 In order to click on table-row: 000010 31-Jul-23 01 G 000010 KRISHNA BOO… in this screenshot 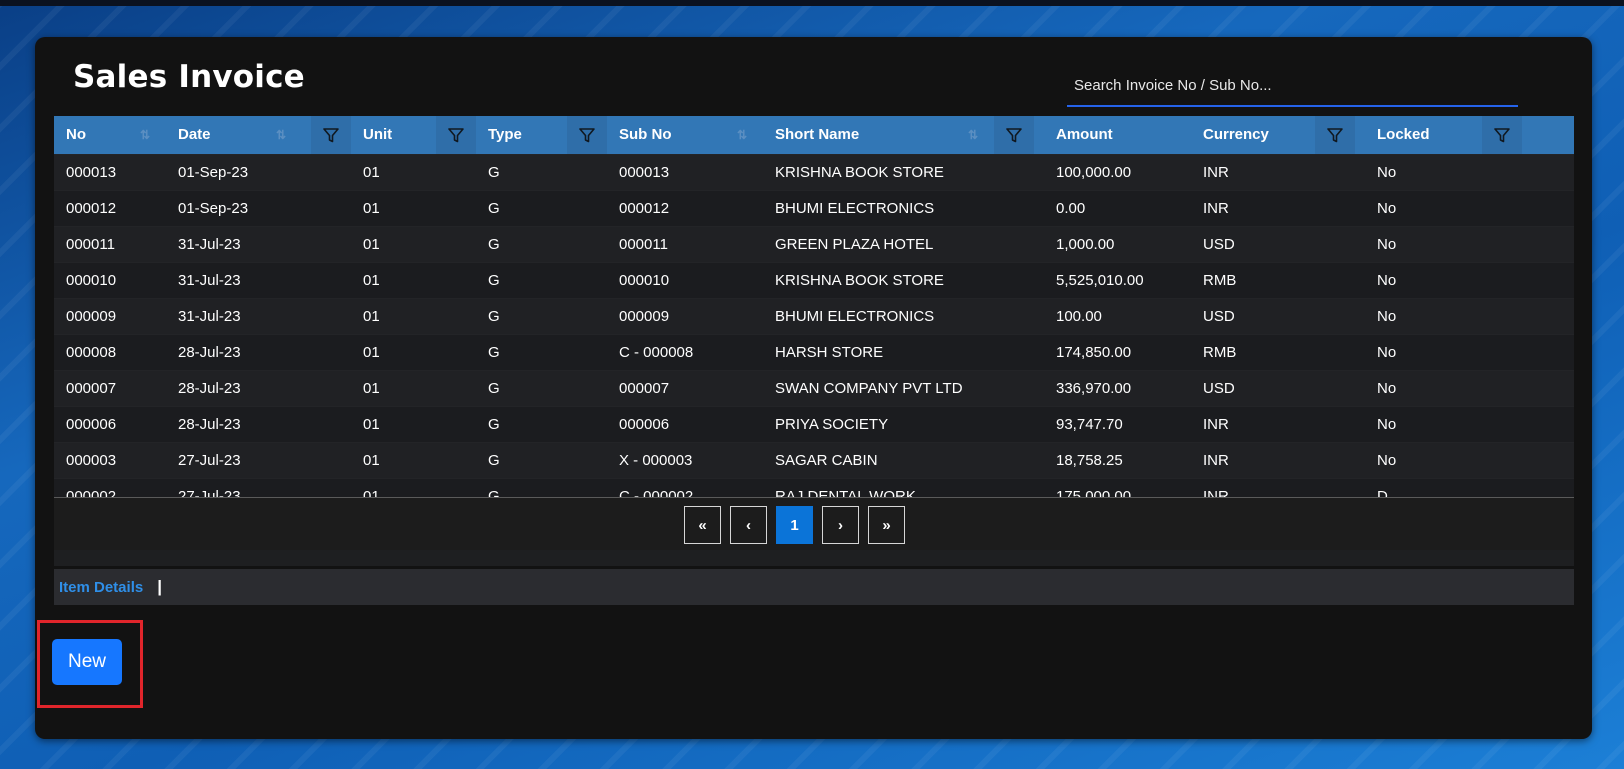, I will do `click(814, 279)`.